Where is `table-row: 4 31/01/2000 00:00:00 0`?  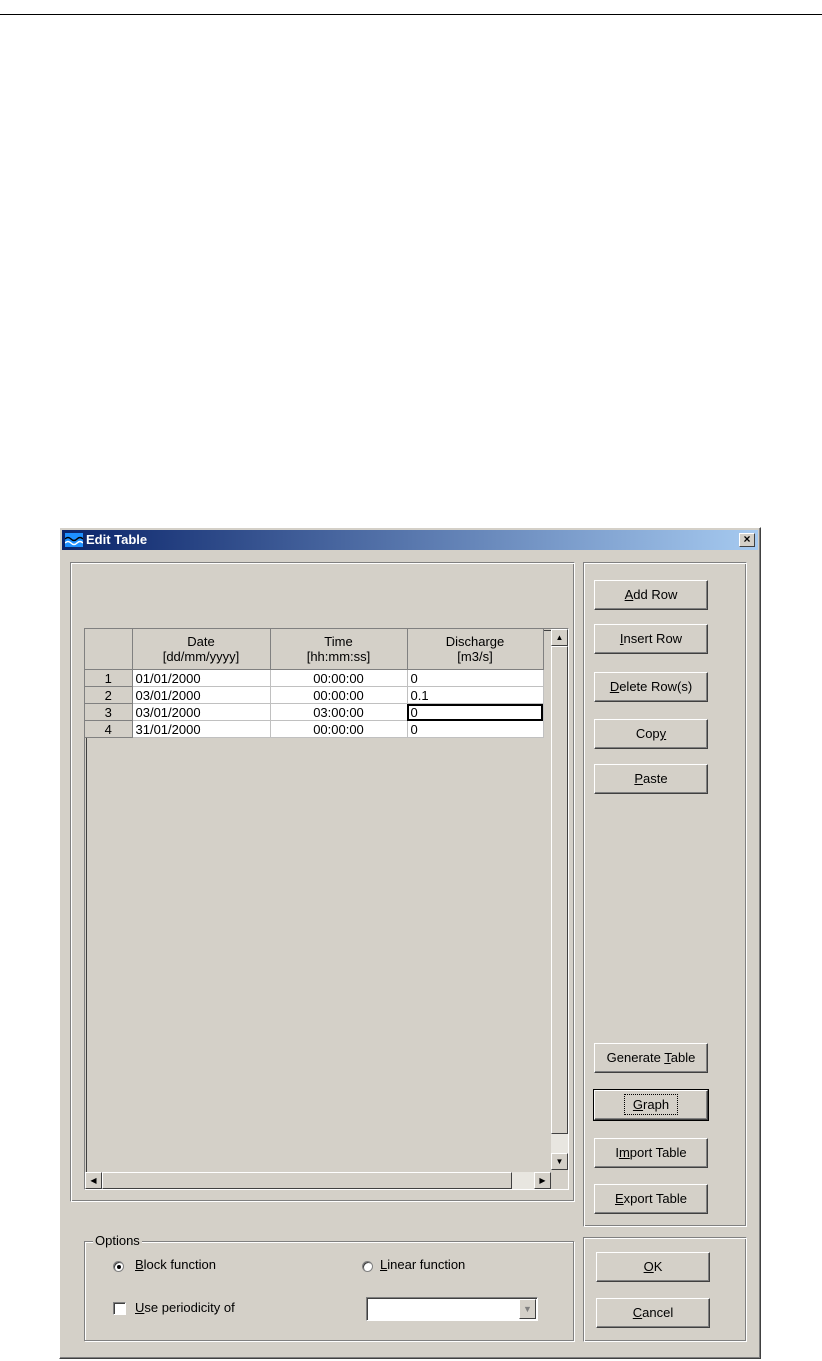
table-row: 4 31/01/2000 00:00:00 0 is located at coordinates (314, 729).